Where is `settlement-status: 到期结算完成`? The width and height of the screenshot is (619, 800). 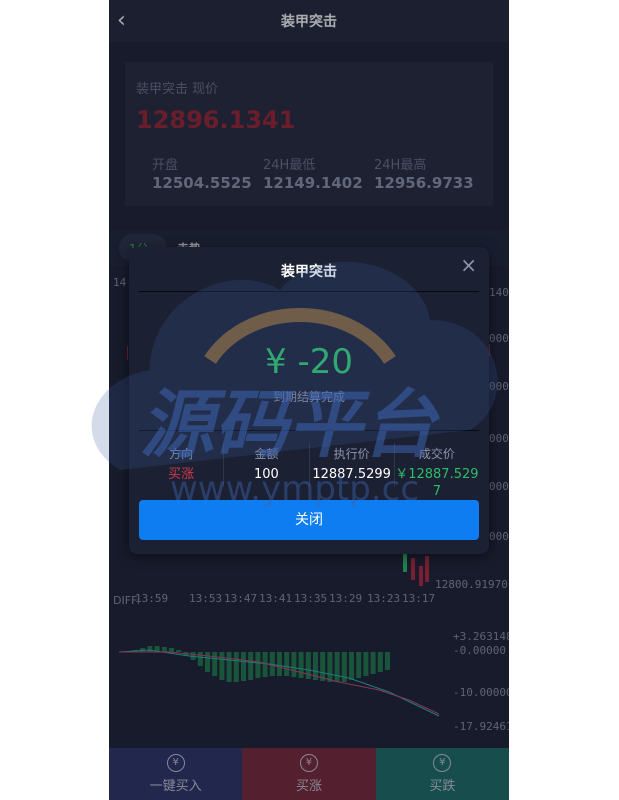 settlement-status: 到期结算完成 is located at coordinates (308, 397).